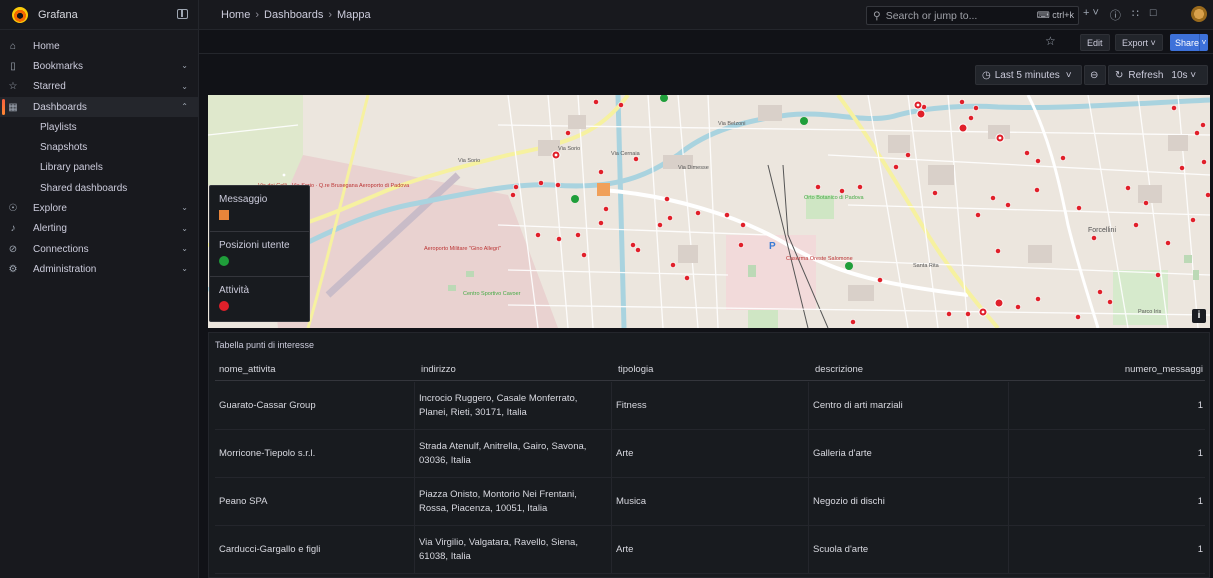  I want to click on sidebar-item-shared-dashboards: Shared dashboards, so click(99, 188).